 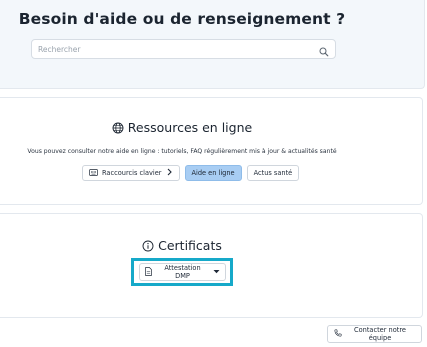 I want to click on contact-team-button: Contacter notre équipe, so click(x=374, y=334).